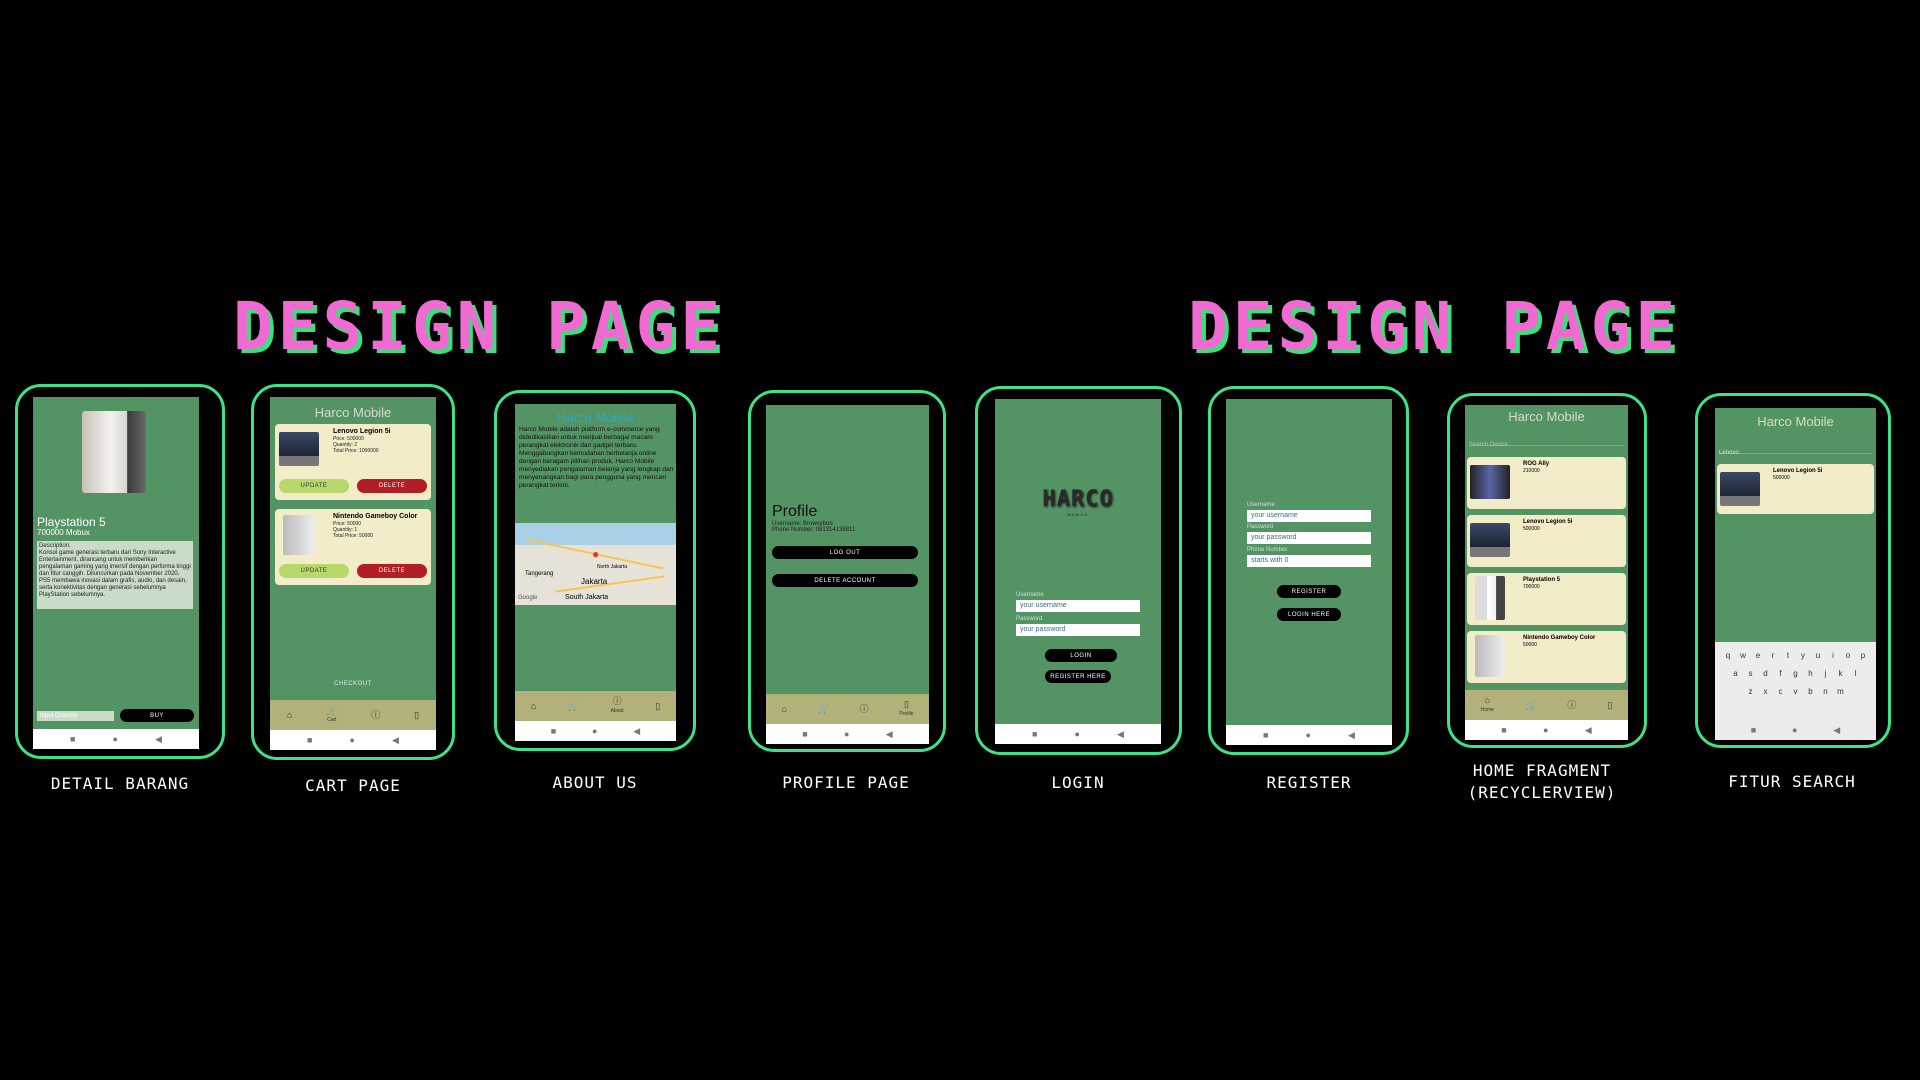 The height and width of the screenshot is (1080, 1920). What do you see at coordinates (299, 449) in the screenshot?
I see `cart-item-image` at bounding box center [299, 449].